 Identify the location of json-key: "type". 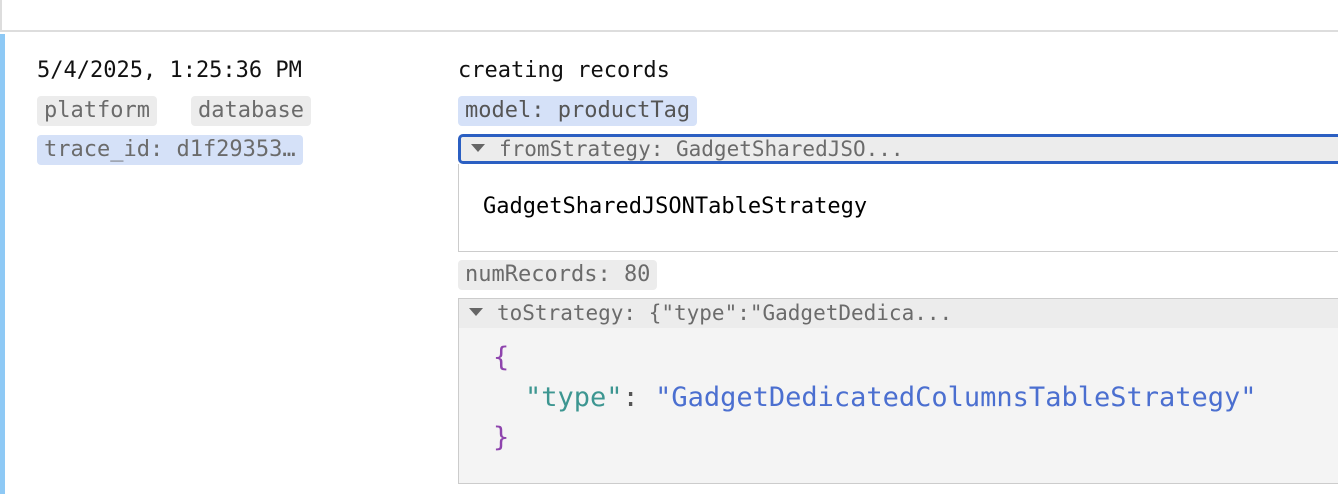
(574, 397).